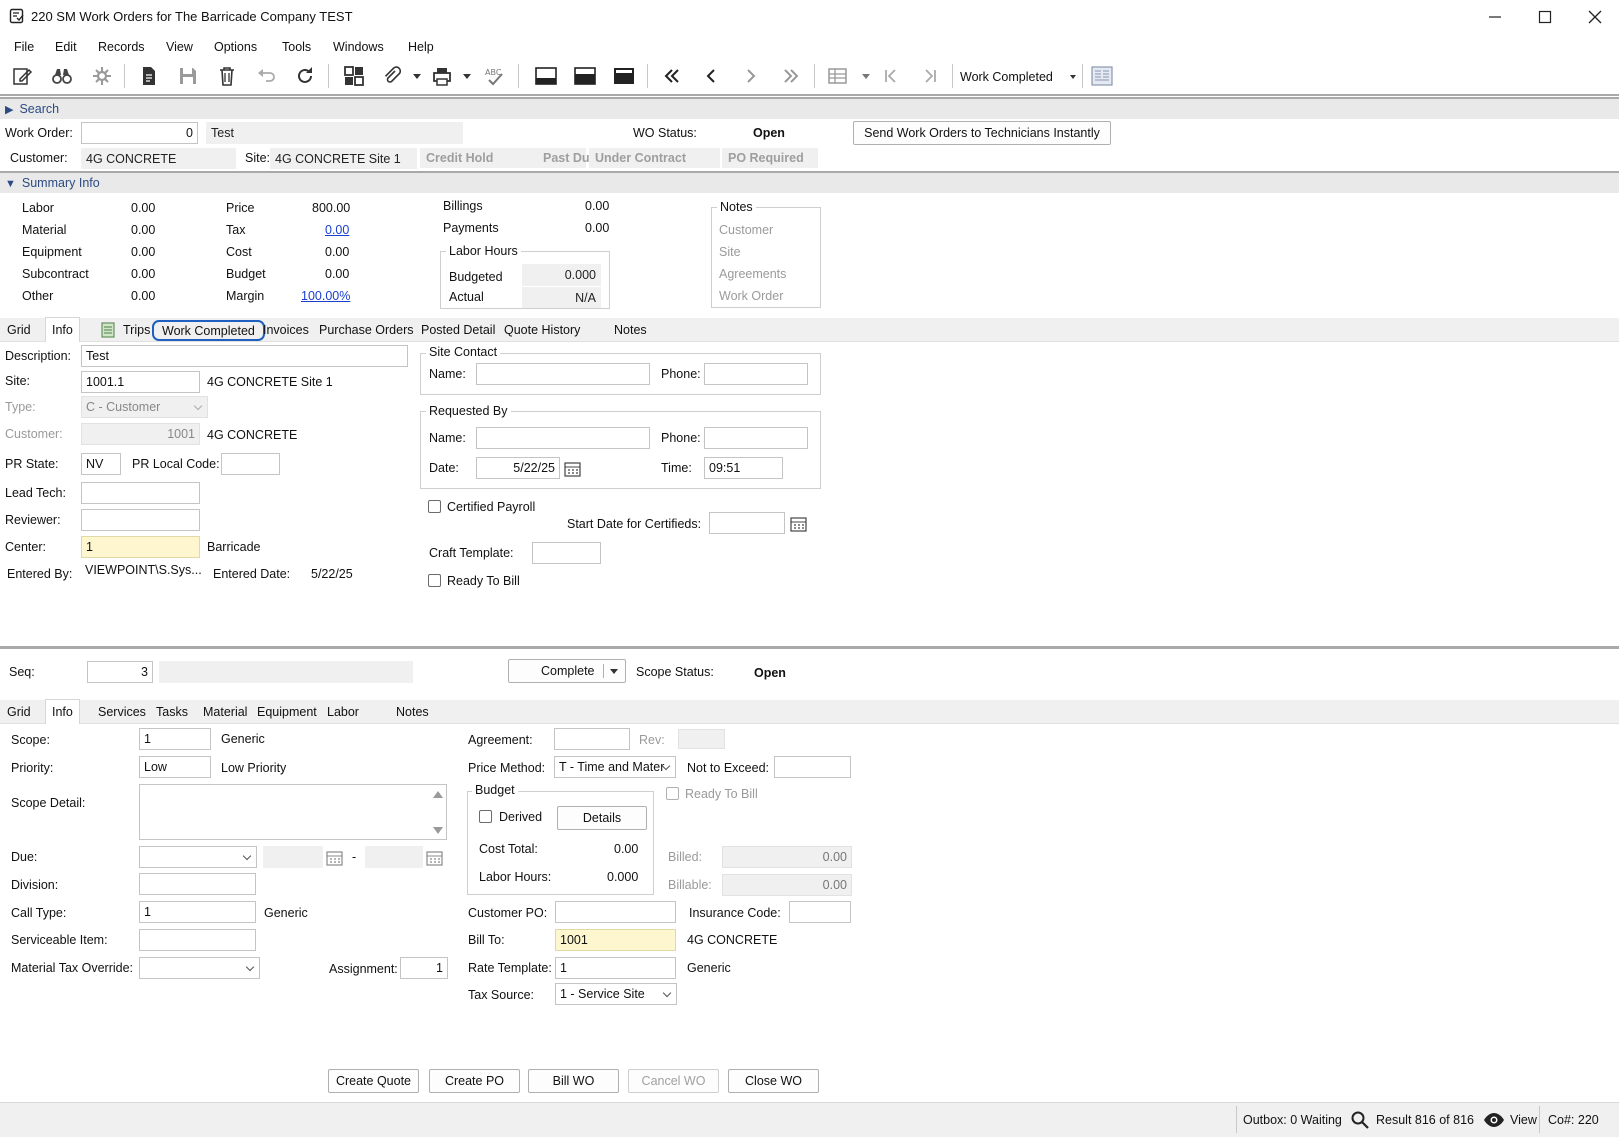 Image resolution: width=1619 pixels, height=1137 pixels. Describe the element at coordinates (573, 1081) in the screenshot. I see `bill-wo-button: Bill WO` at that location.